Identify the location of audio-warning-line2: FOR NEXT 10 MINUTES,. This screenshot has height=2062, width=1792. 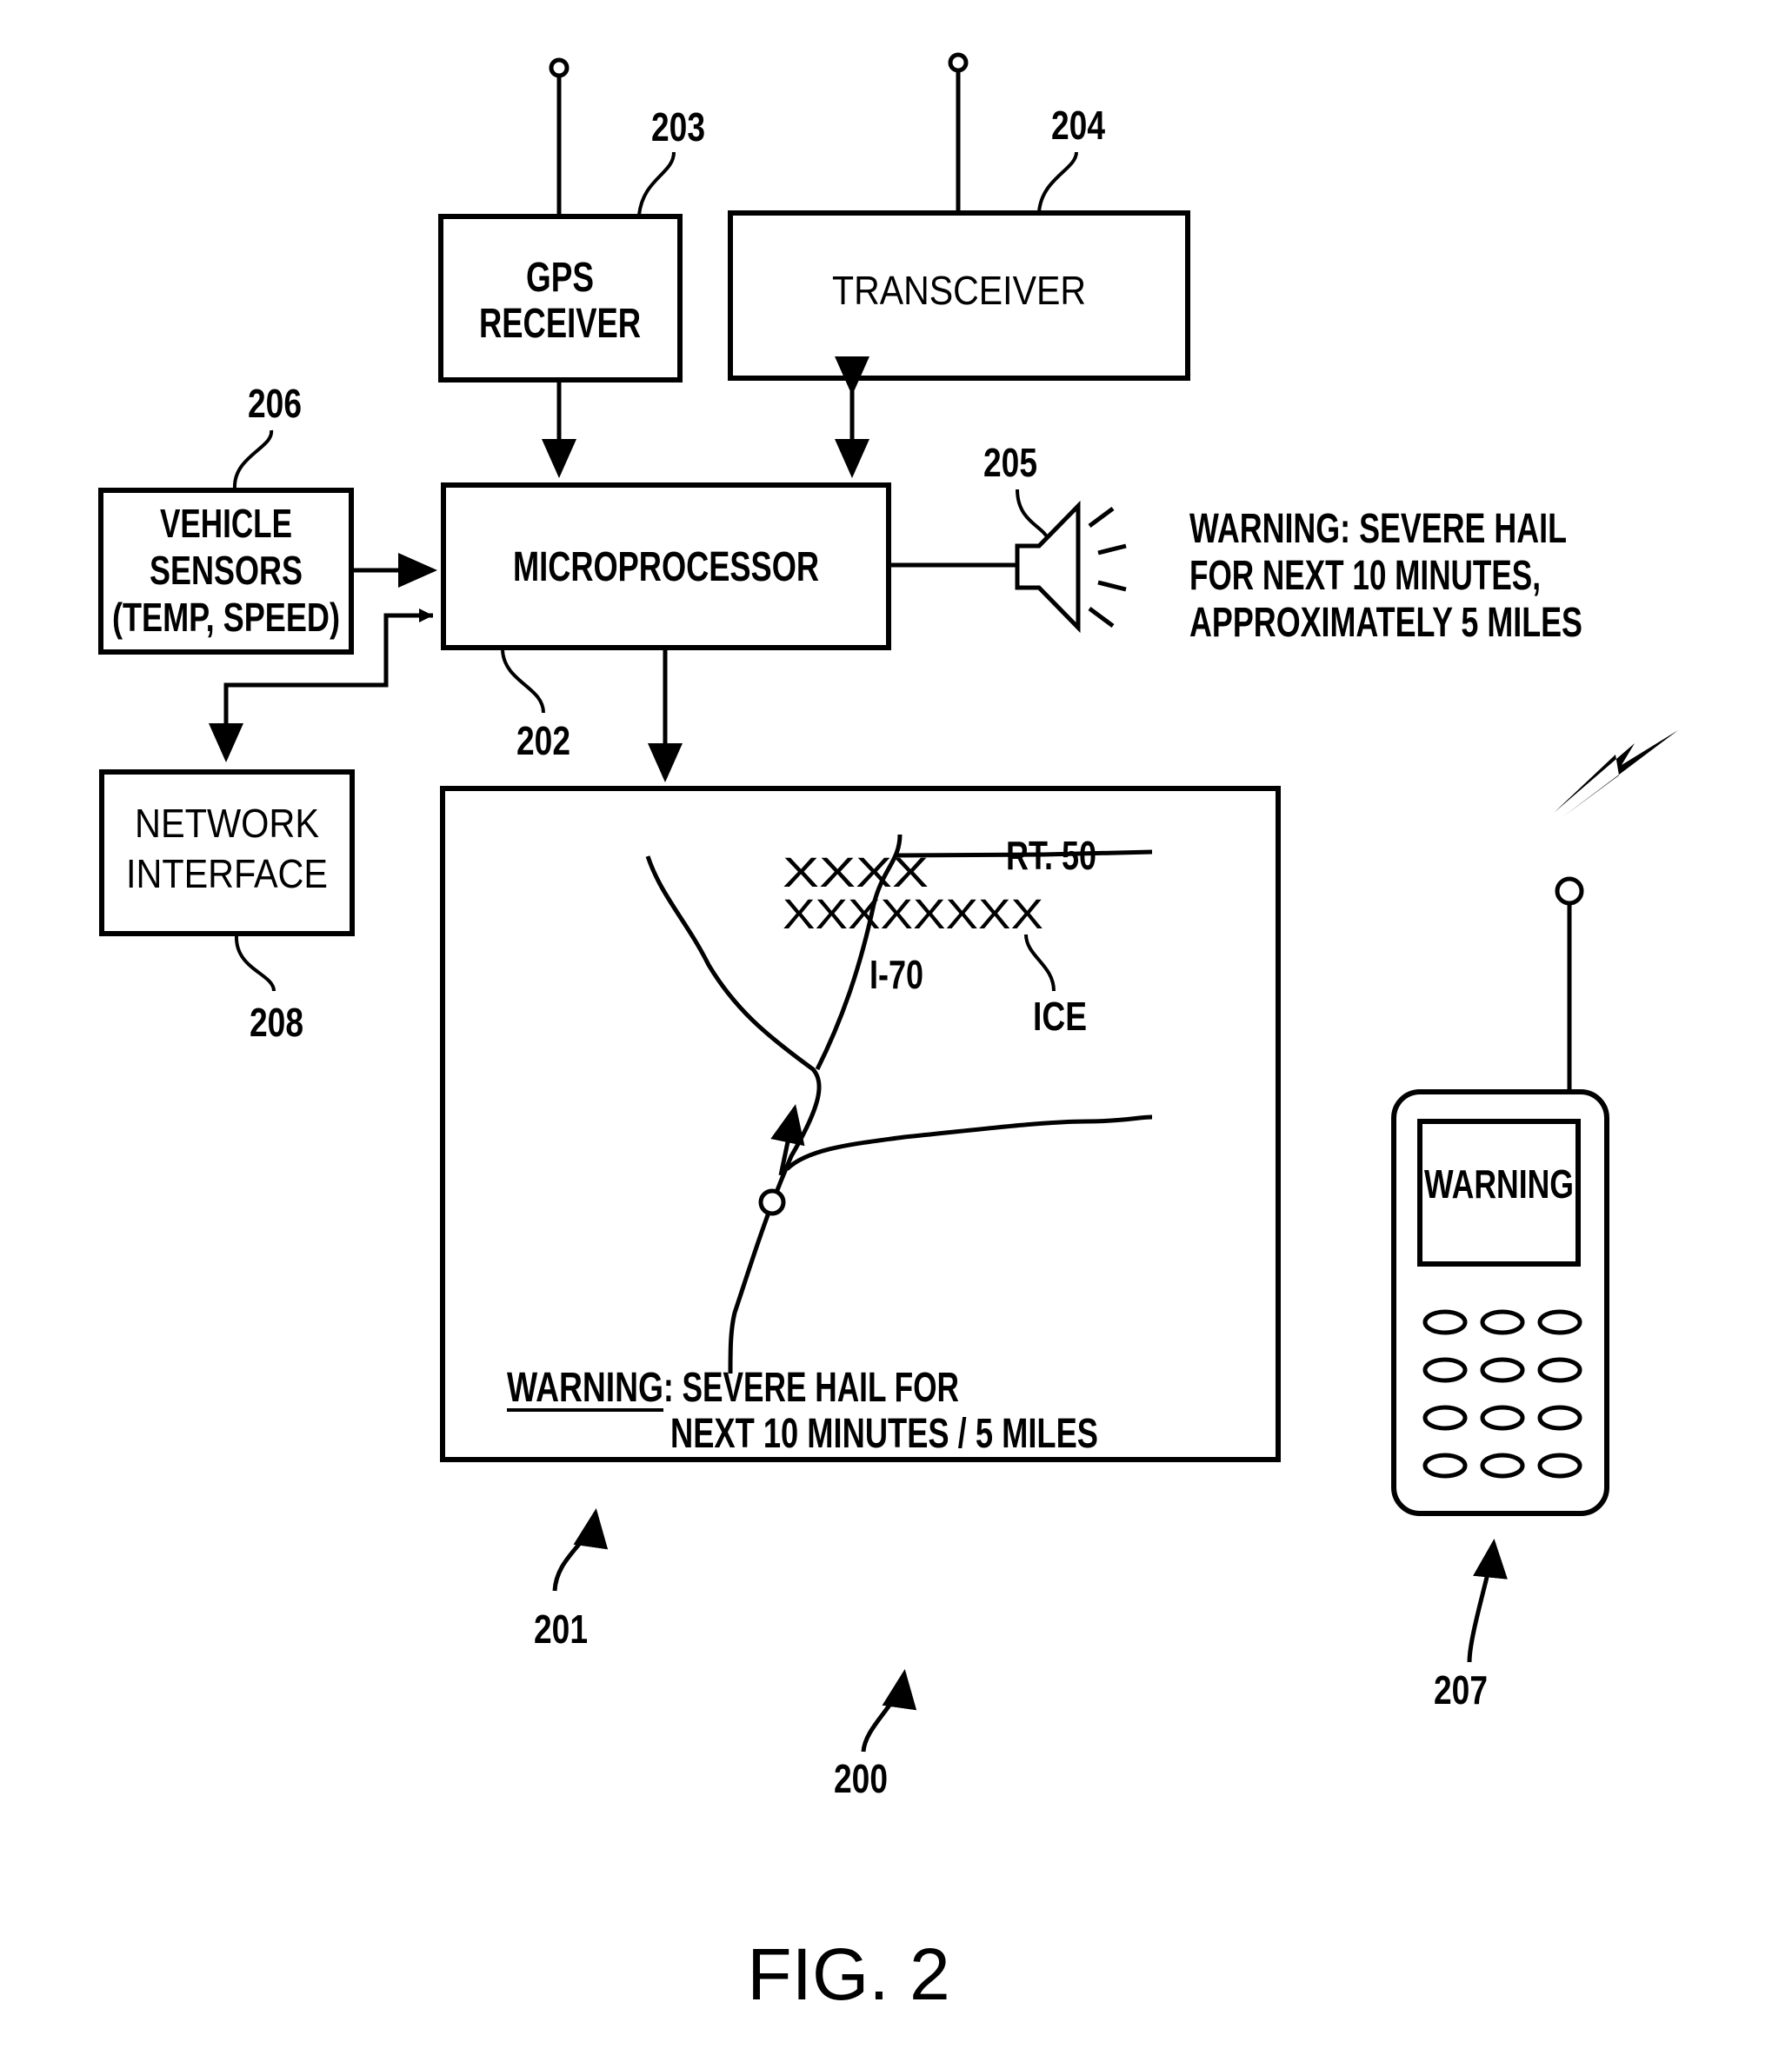
(1365, 576).